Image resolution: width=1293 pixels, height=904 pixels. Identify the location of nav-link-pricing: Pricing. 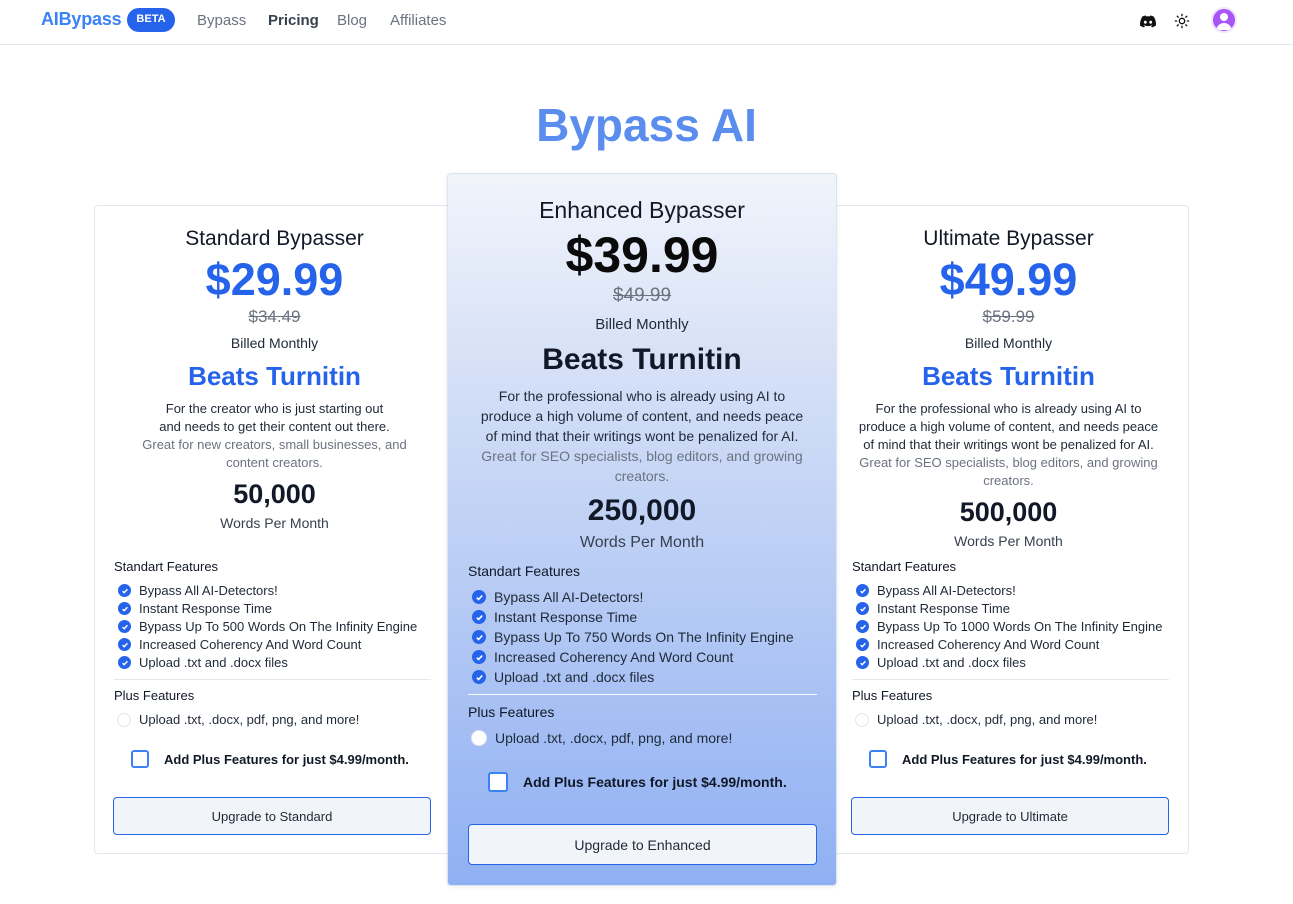
(293, 20).